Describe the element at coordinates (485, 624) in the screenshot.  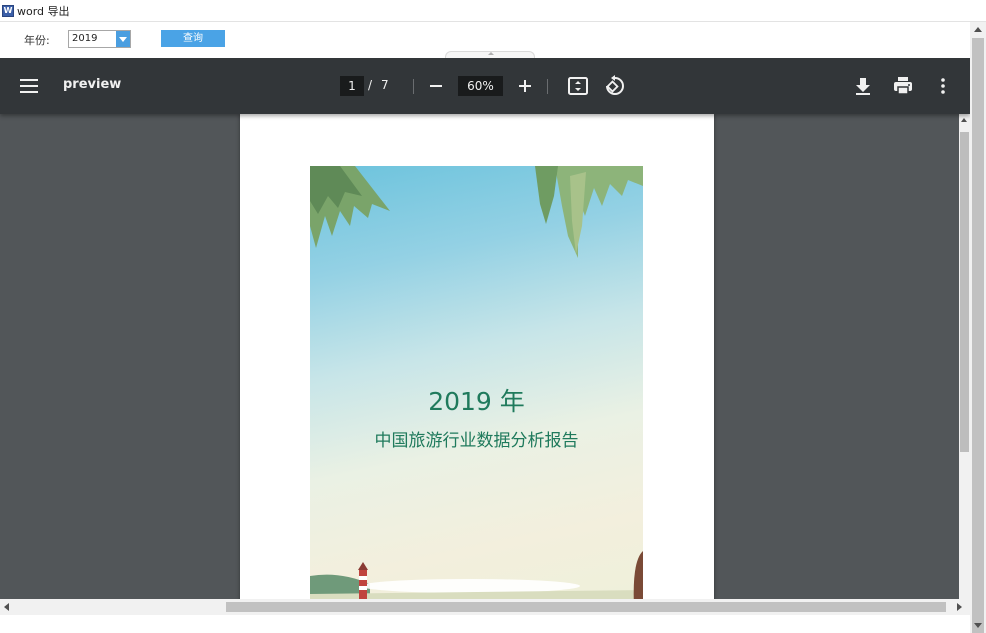
I see `bottom-strip` at that location.